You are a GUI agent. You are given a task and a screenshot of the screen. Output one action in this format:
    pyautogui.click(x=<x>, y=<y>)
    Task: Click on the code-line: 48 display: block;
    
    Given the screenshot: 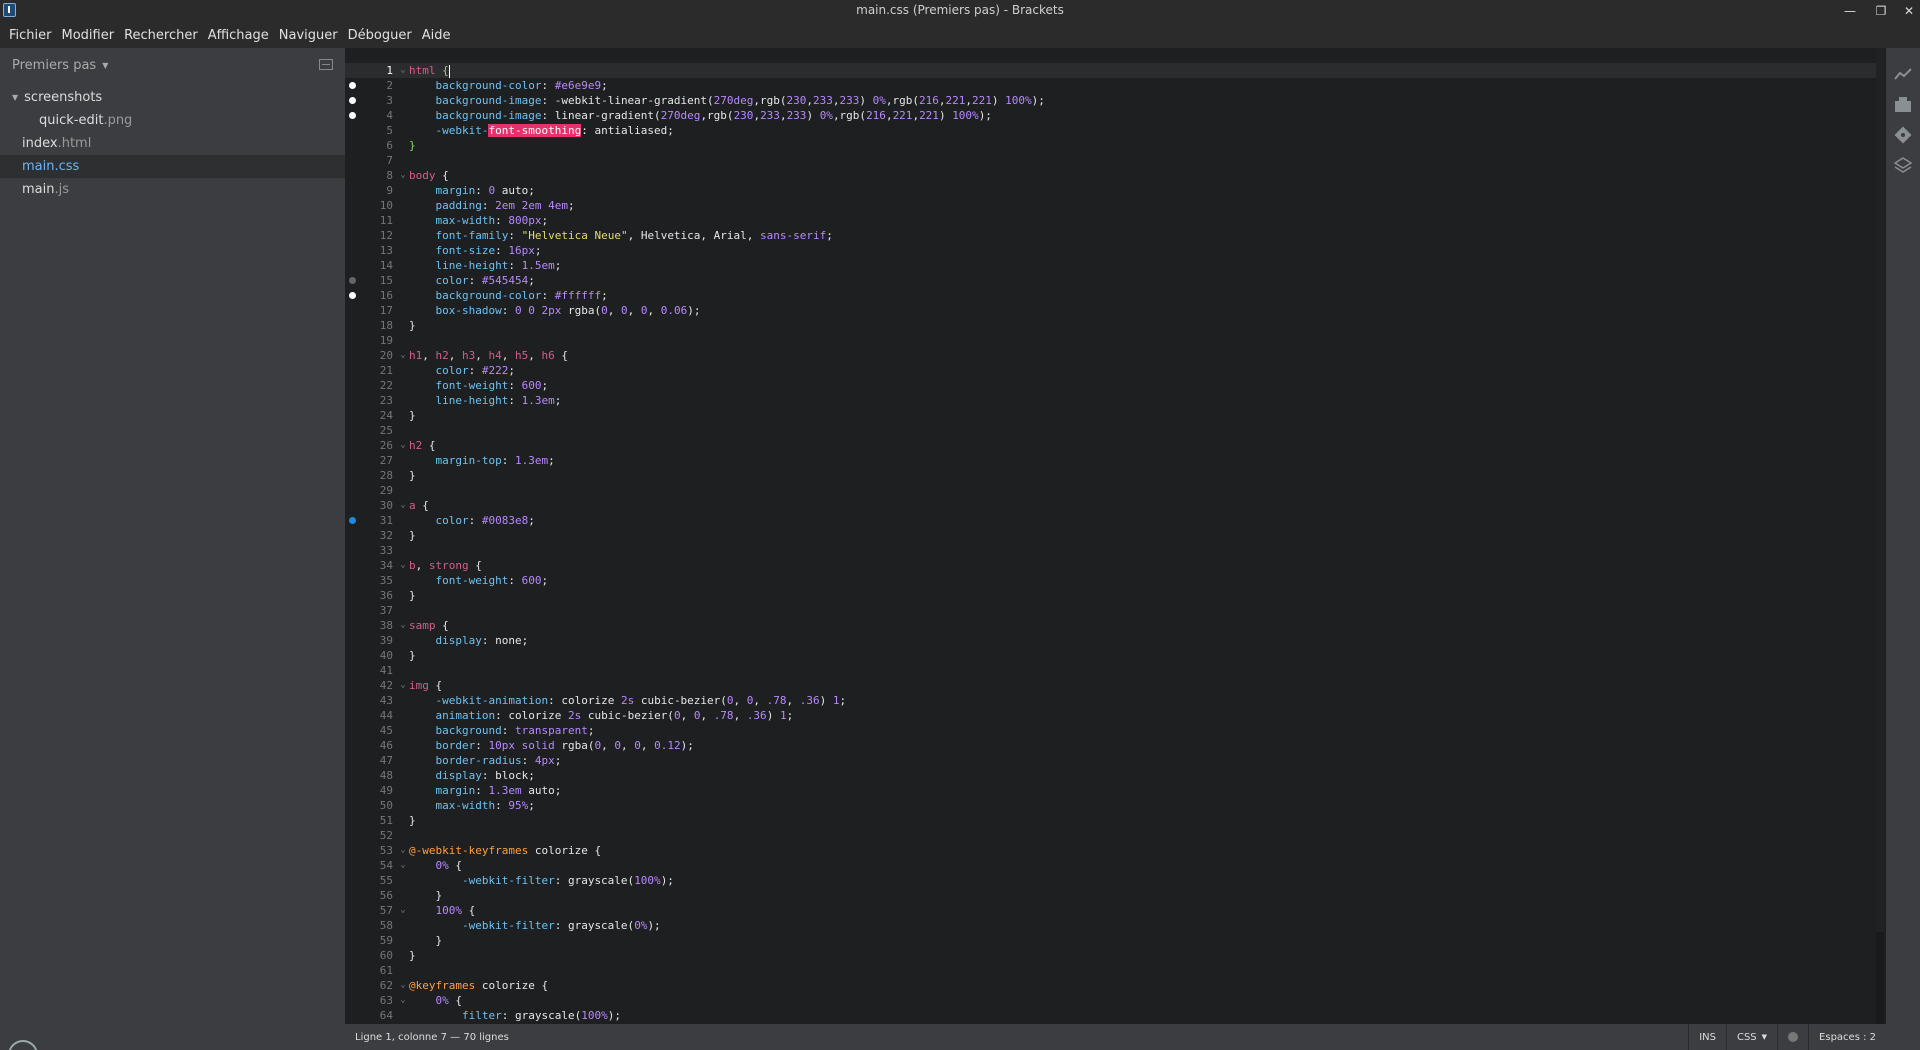 What is the action you would take?
    pyautogui.click(x=1110, y=775)
    